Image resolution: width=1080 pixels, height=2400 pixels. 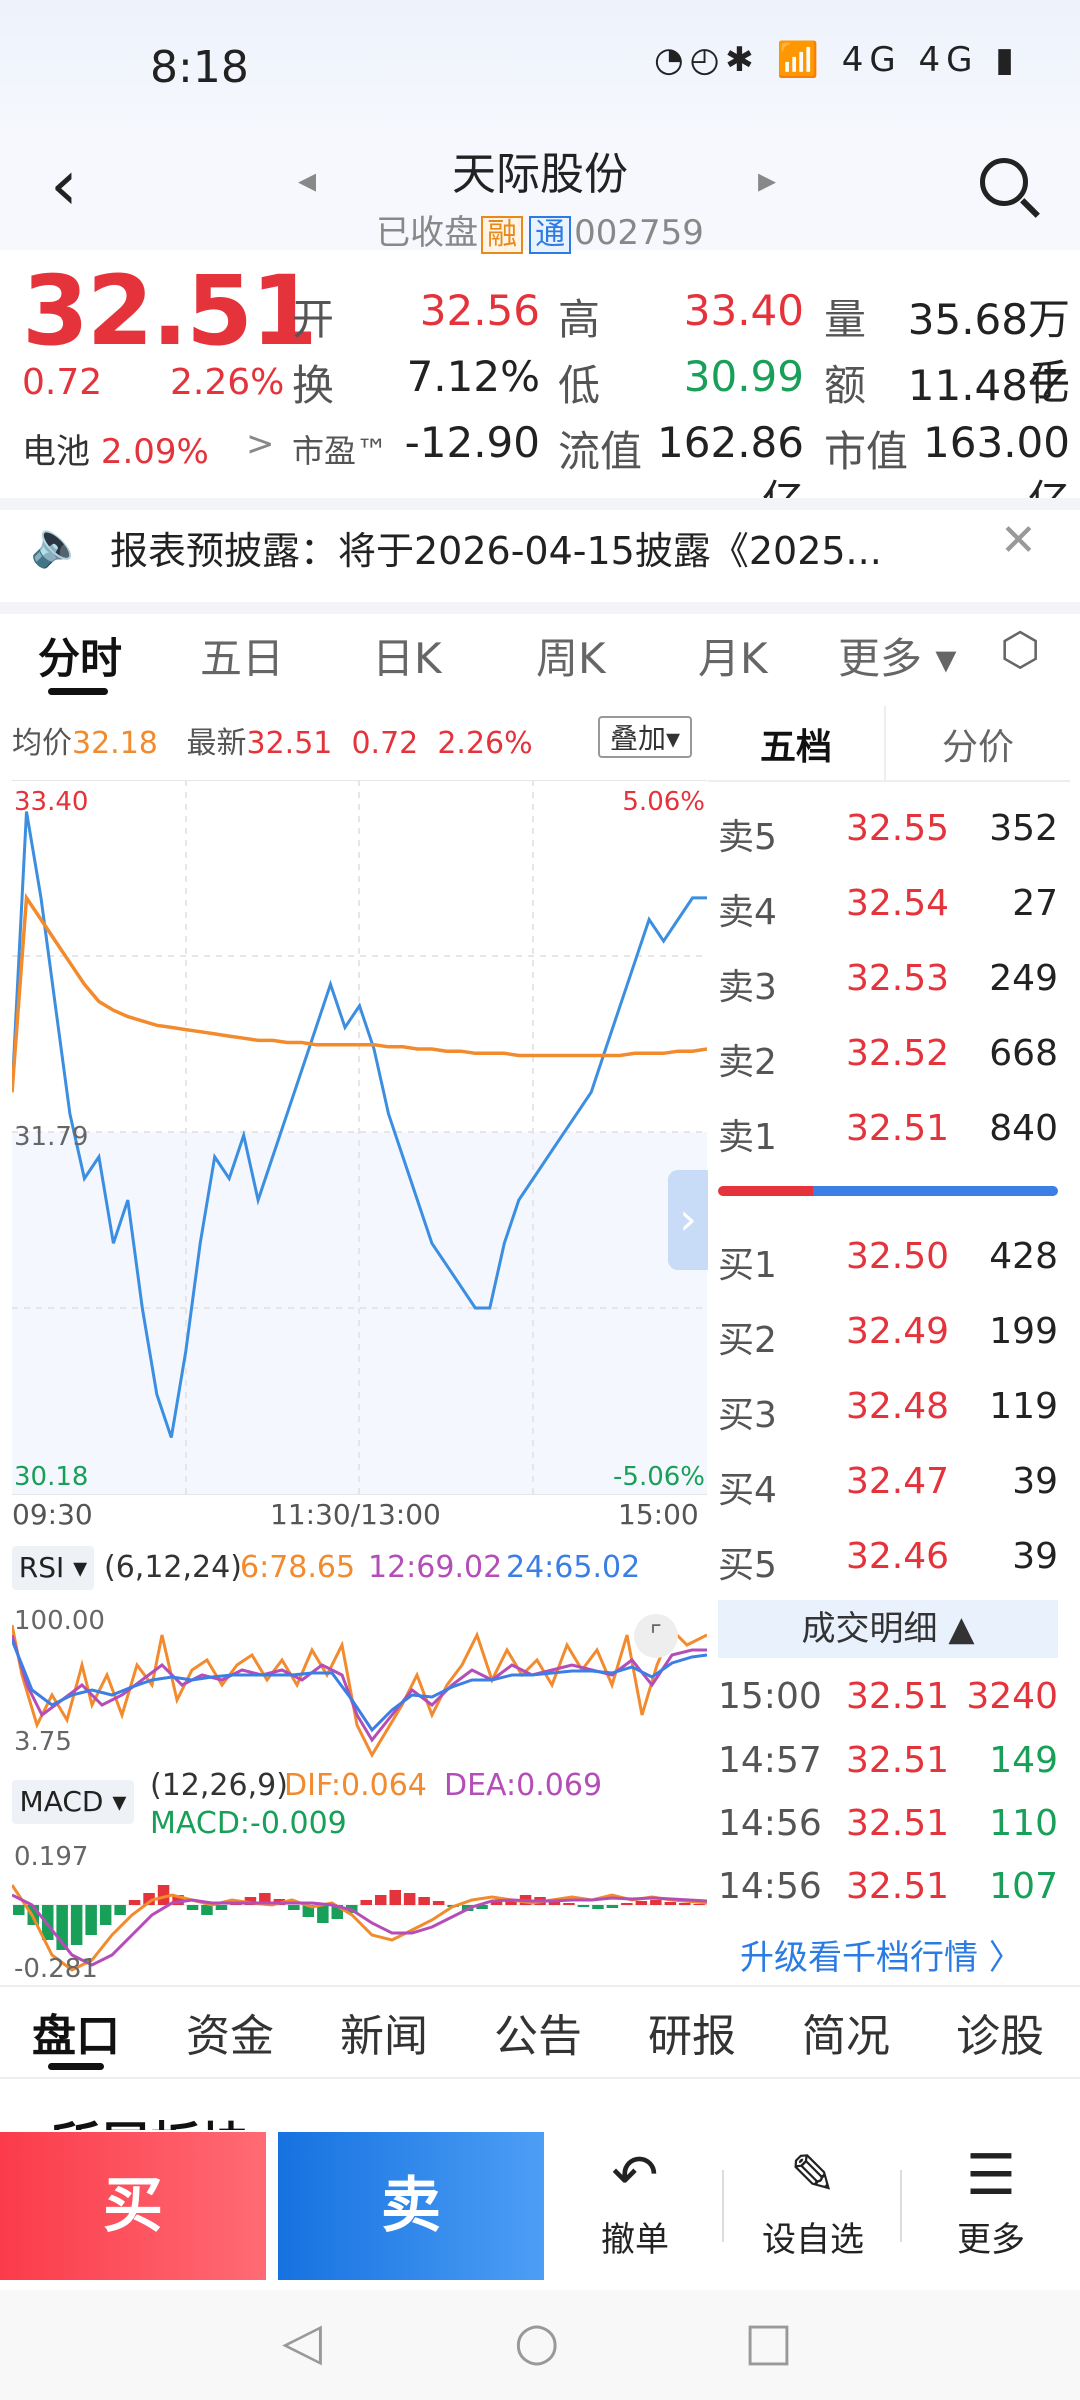 What do you see at coordinates (51, 1477) in the screenshot?
I see `y-min-label: 30.18` at bounding box center [51, 1477].